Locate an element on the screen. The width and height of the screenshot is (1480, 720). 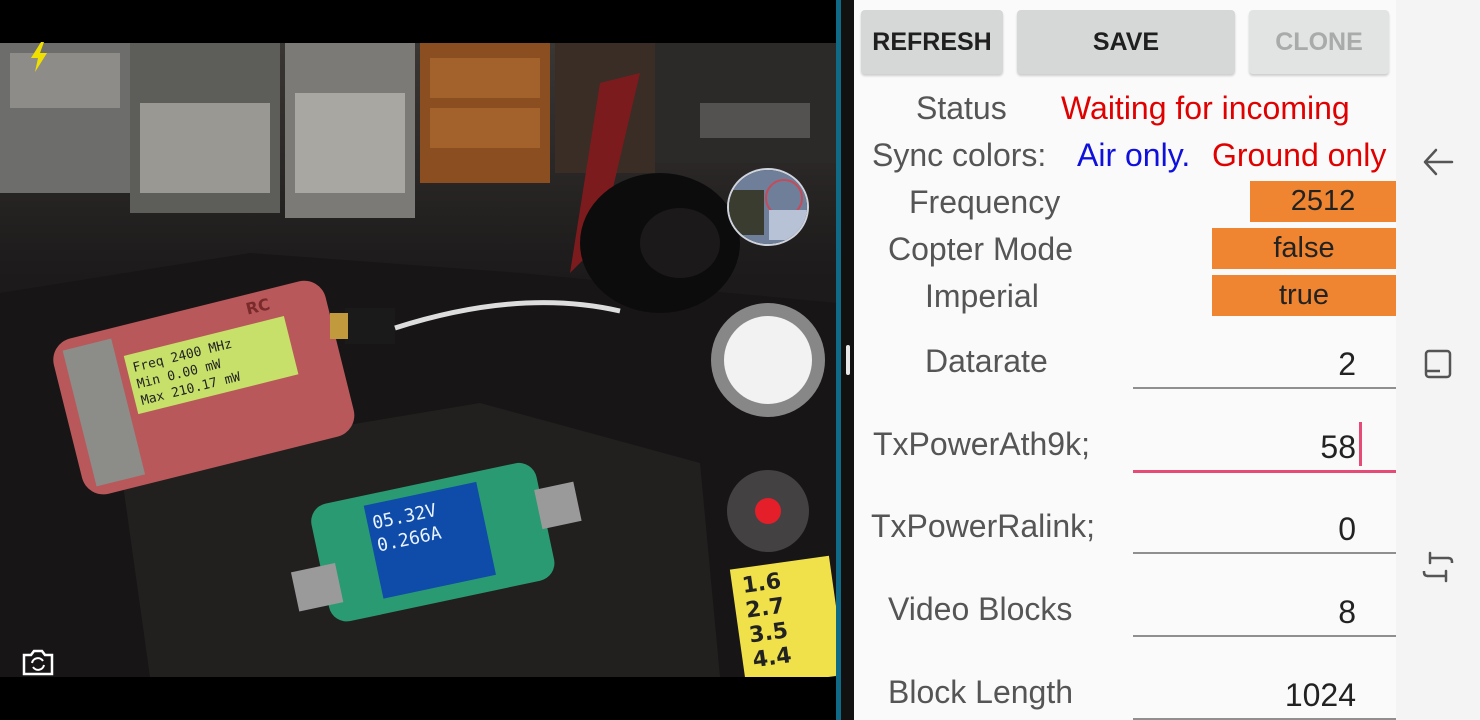
back-icon is located at coordinates (1438, 162).